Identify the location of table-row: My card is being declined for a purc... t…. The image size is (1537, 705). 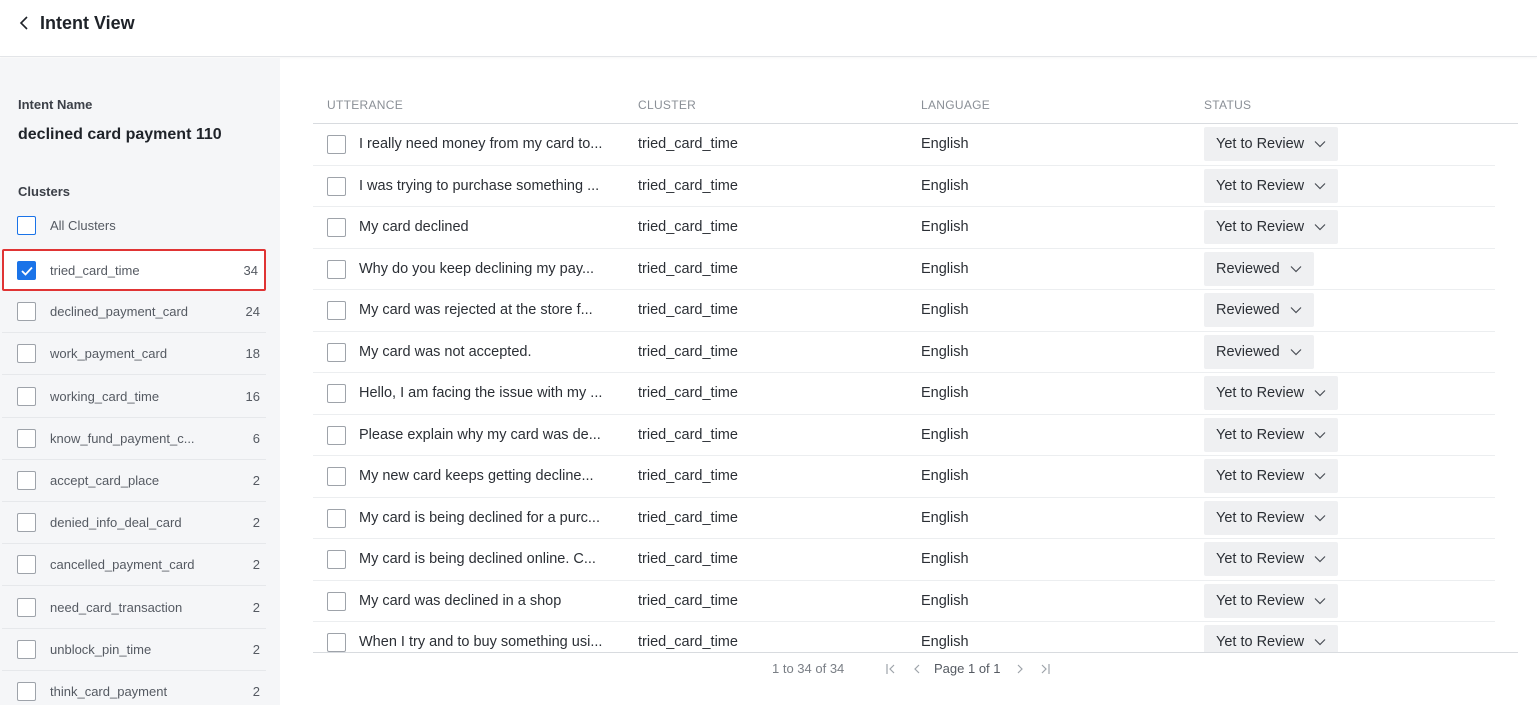
(904, 518).